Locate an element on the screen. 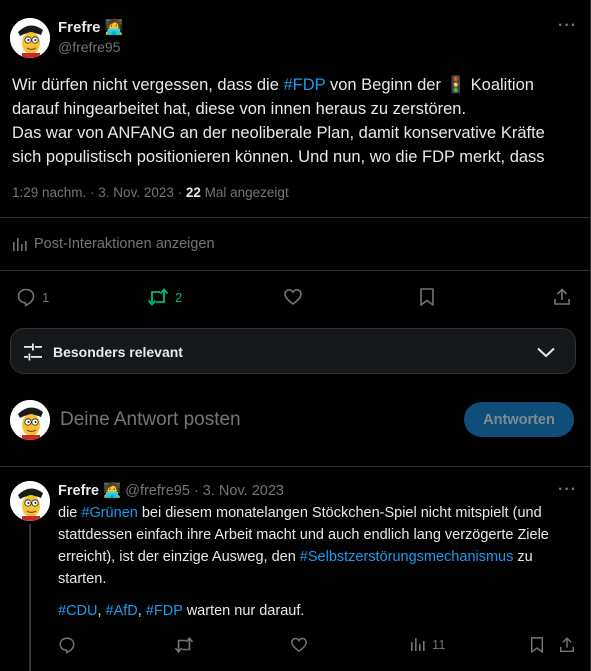  reply-author-name: Frefre is located at coordinates (78, 491).